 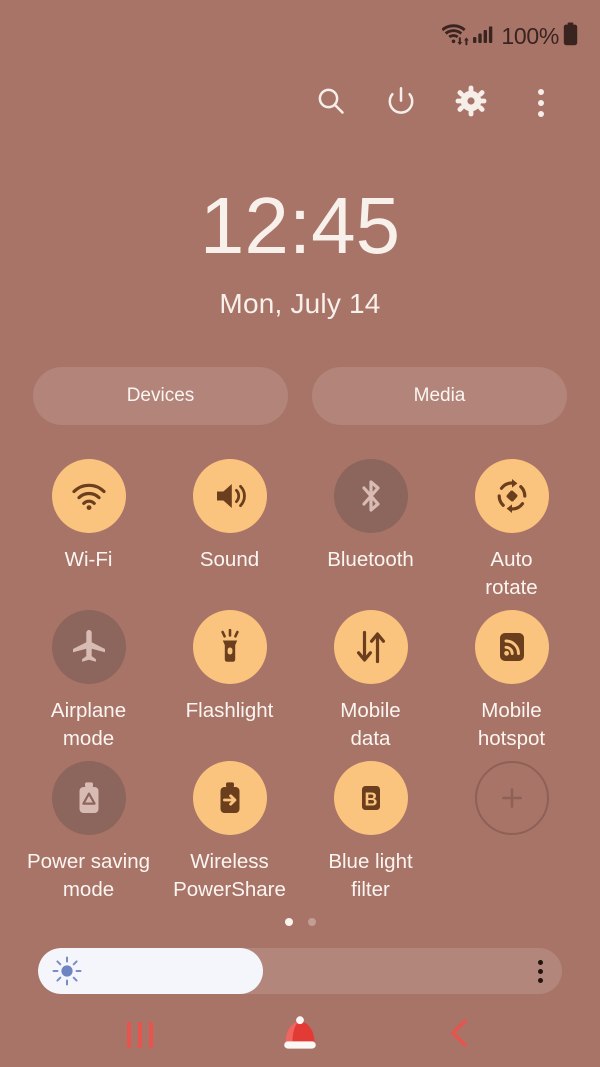 I want to click on clock-time: 12:45, so click(x=300, y=225).